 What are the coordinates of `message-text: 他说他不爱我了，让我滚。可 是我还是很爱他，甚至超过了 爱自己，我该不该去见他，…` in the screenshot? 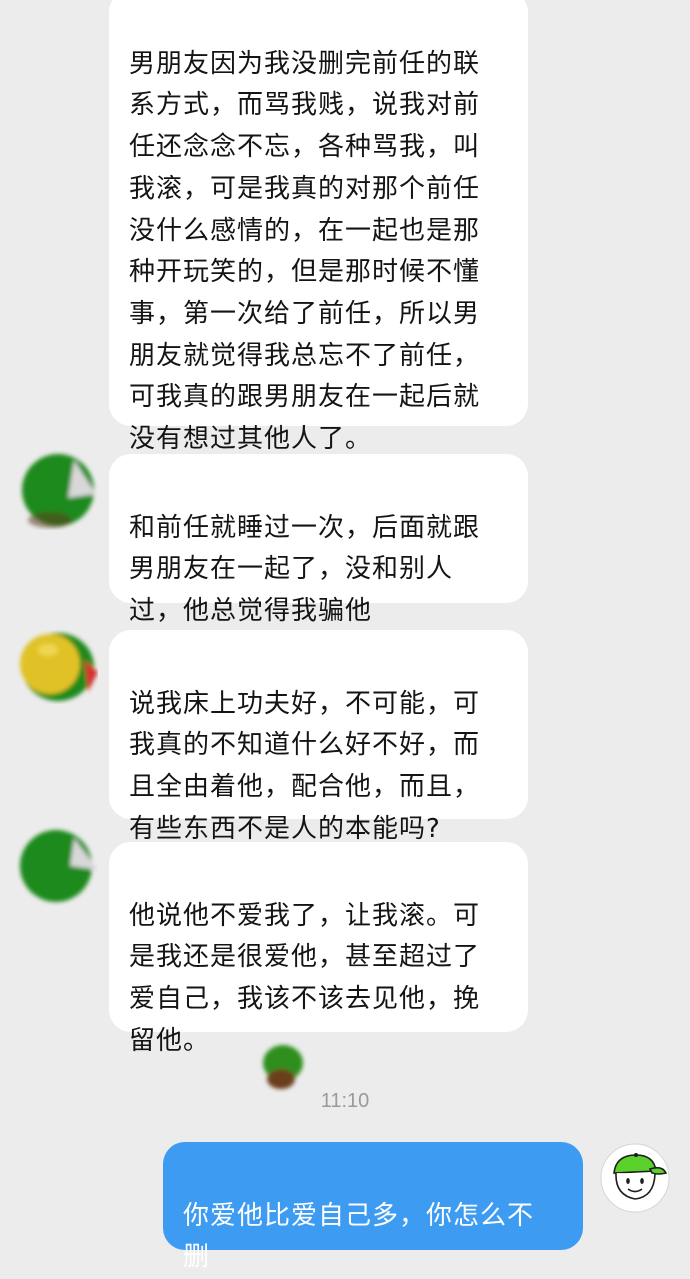 It's located at (305, 978).